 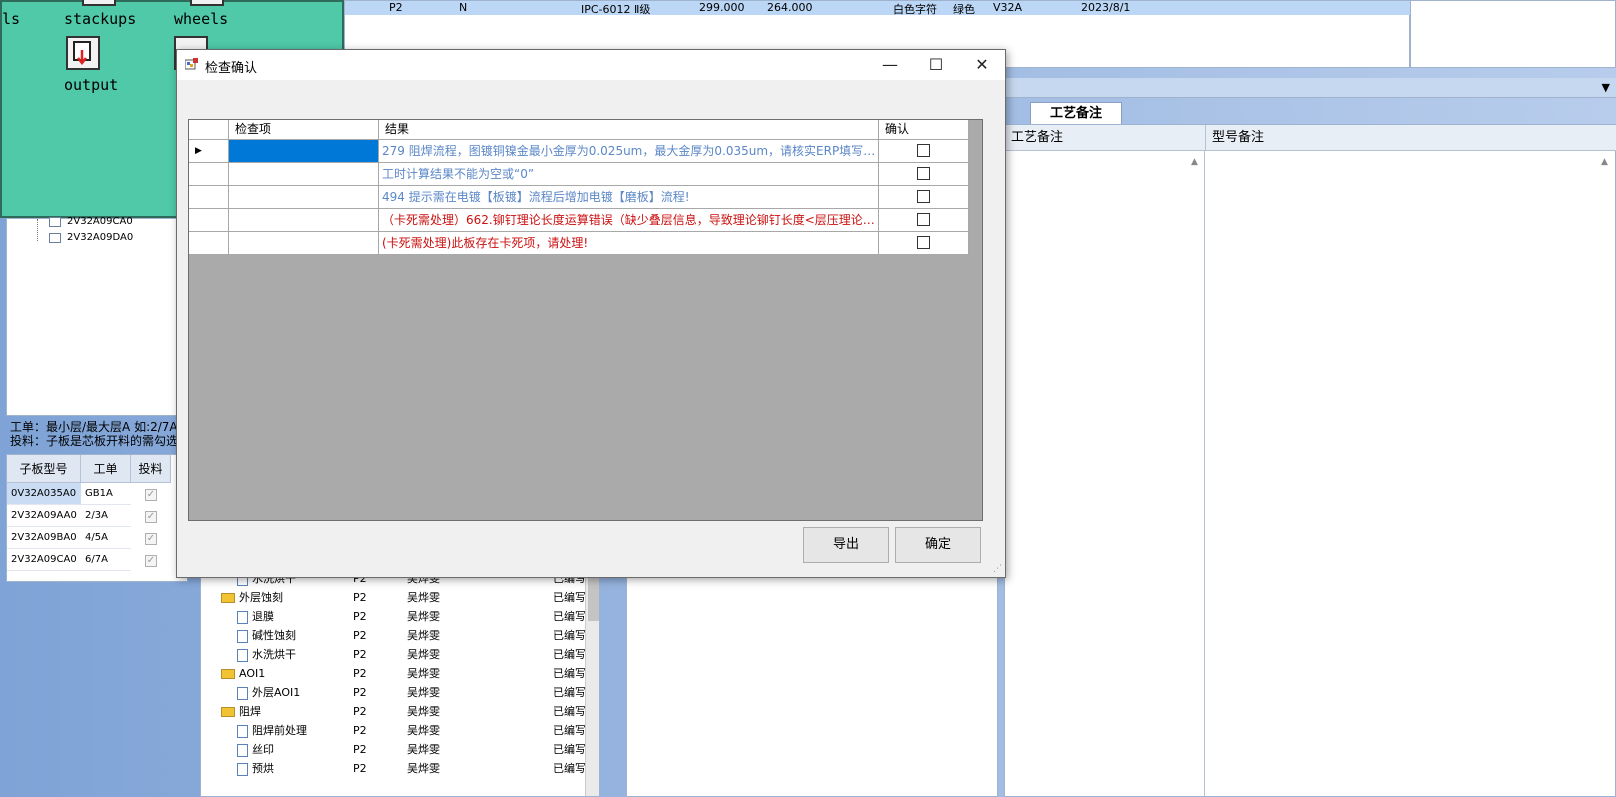 What do you see at coordinates (252, 597) in the screenshot?
I see `process-name: 外层蚀刻` at bounding box center [252, 597].